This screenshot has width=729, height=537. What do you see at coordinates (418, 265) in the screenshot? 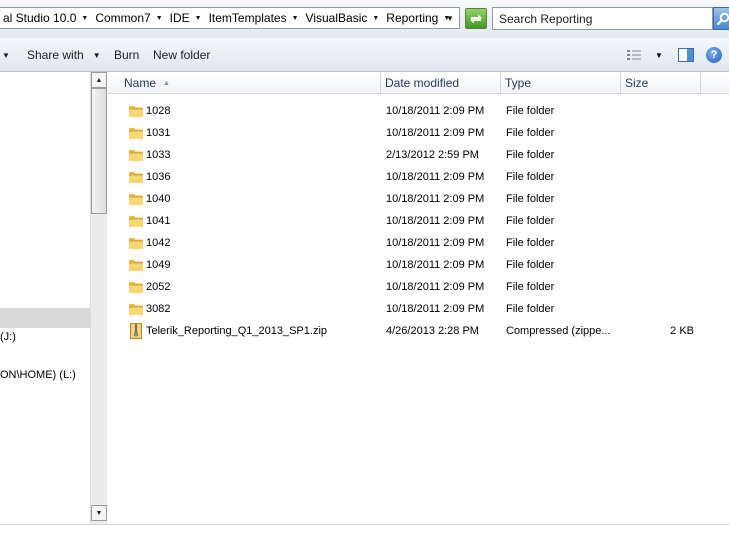
I see `file-row: 1049 10/18/2011 2:09 PM File folder` at bounding box center [418, 265].